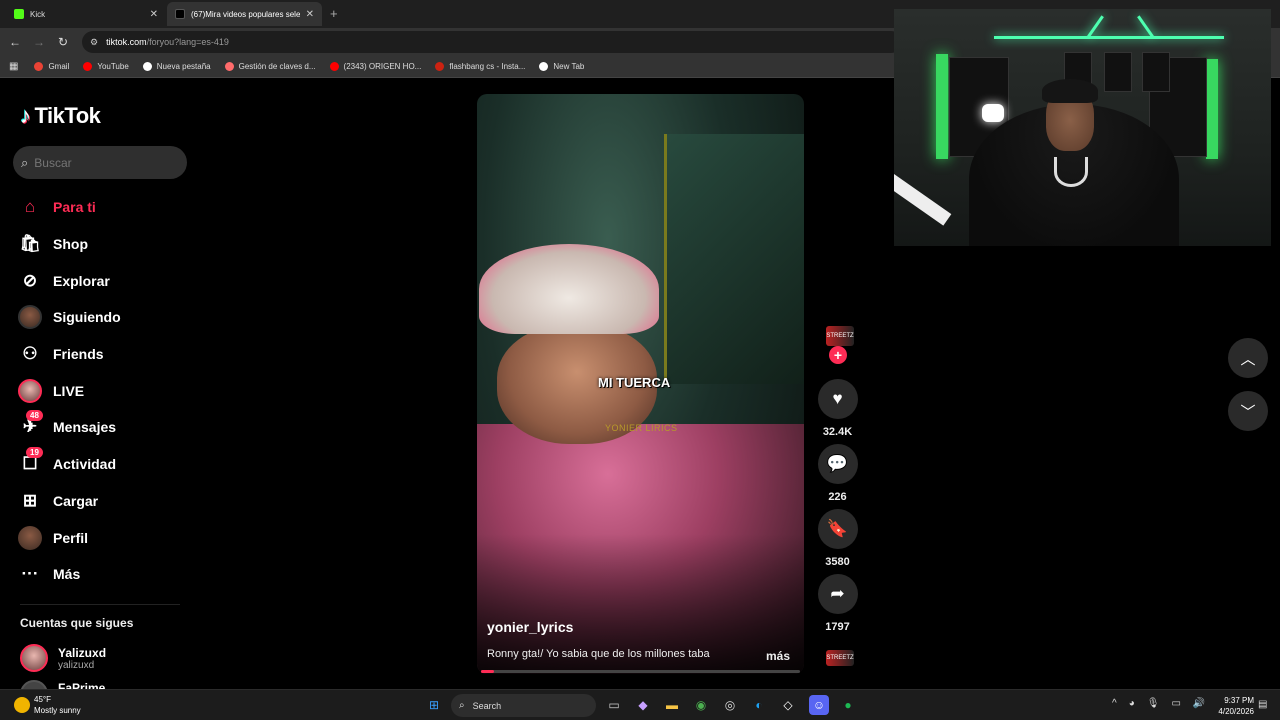 The image size is (1280, 720). Describe the element at coordinates (102, 574) in the screenshot. I see `sidebar-item-mas: ··· Más` at that location.